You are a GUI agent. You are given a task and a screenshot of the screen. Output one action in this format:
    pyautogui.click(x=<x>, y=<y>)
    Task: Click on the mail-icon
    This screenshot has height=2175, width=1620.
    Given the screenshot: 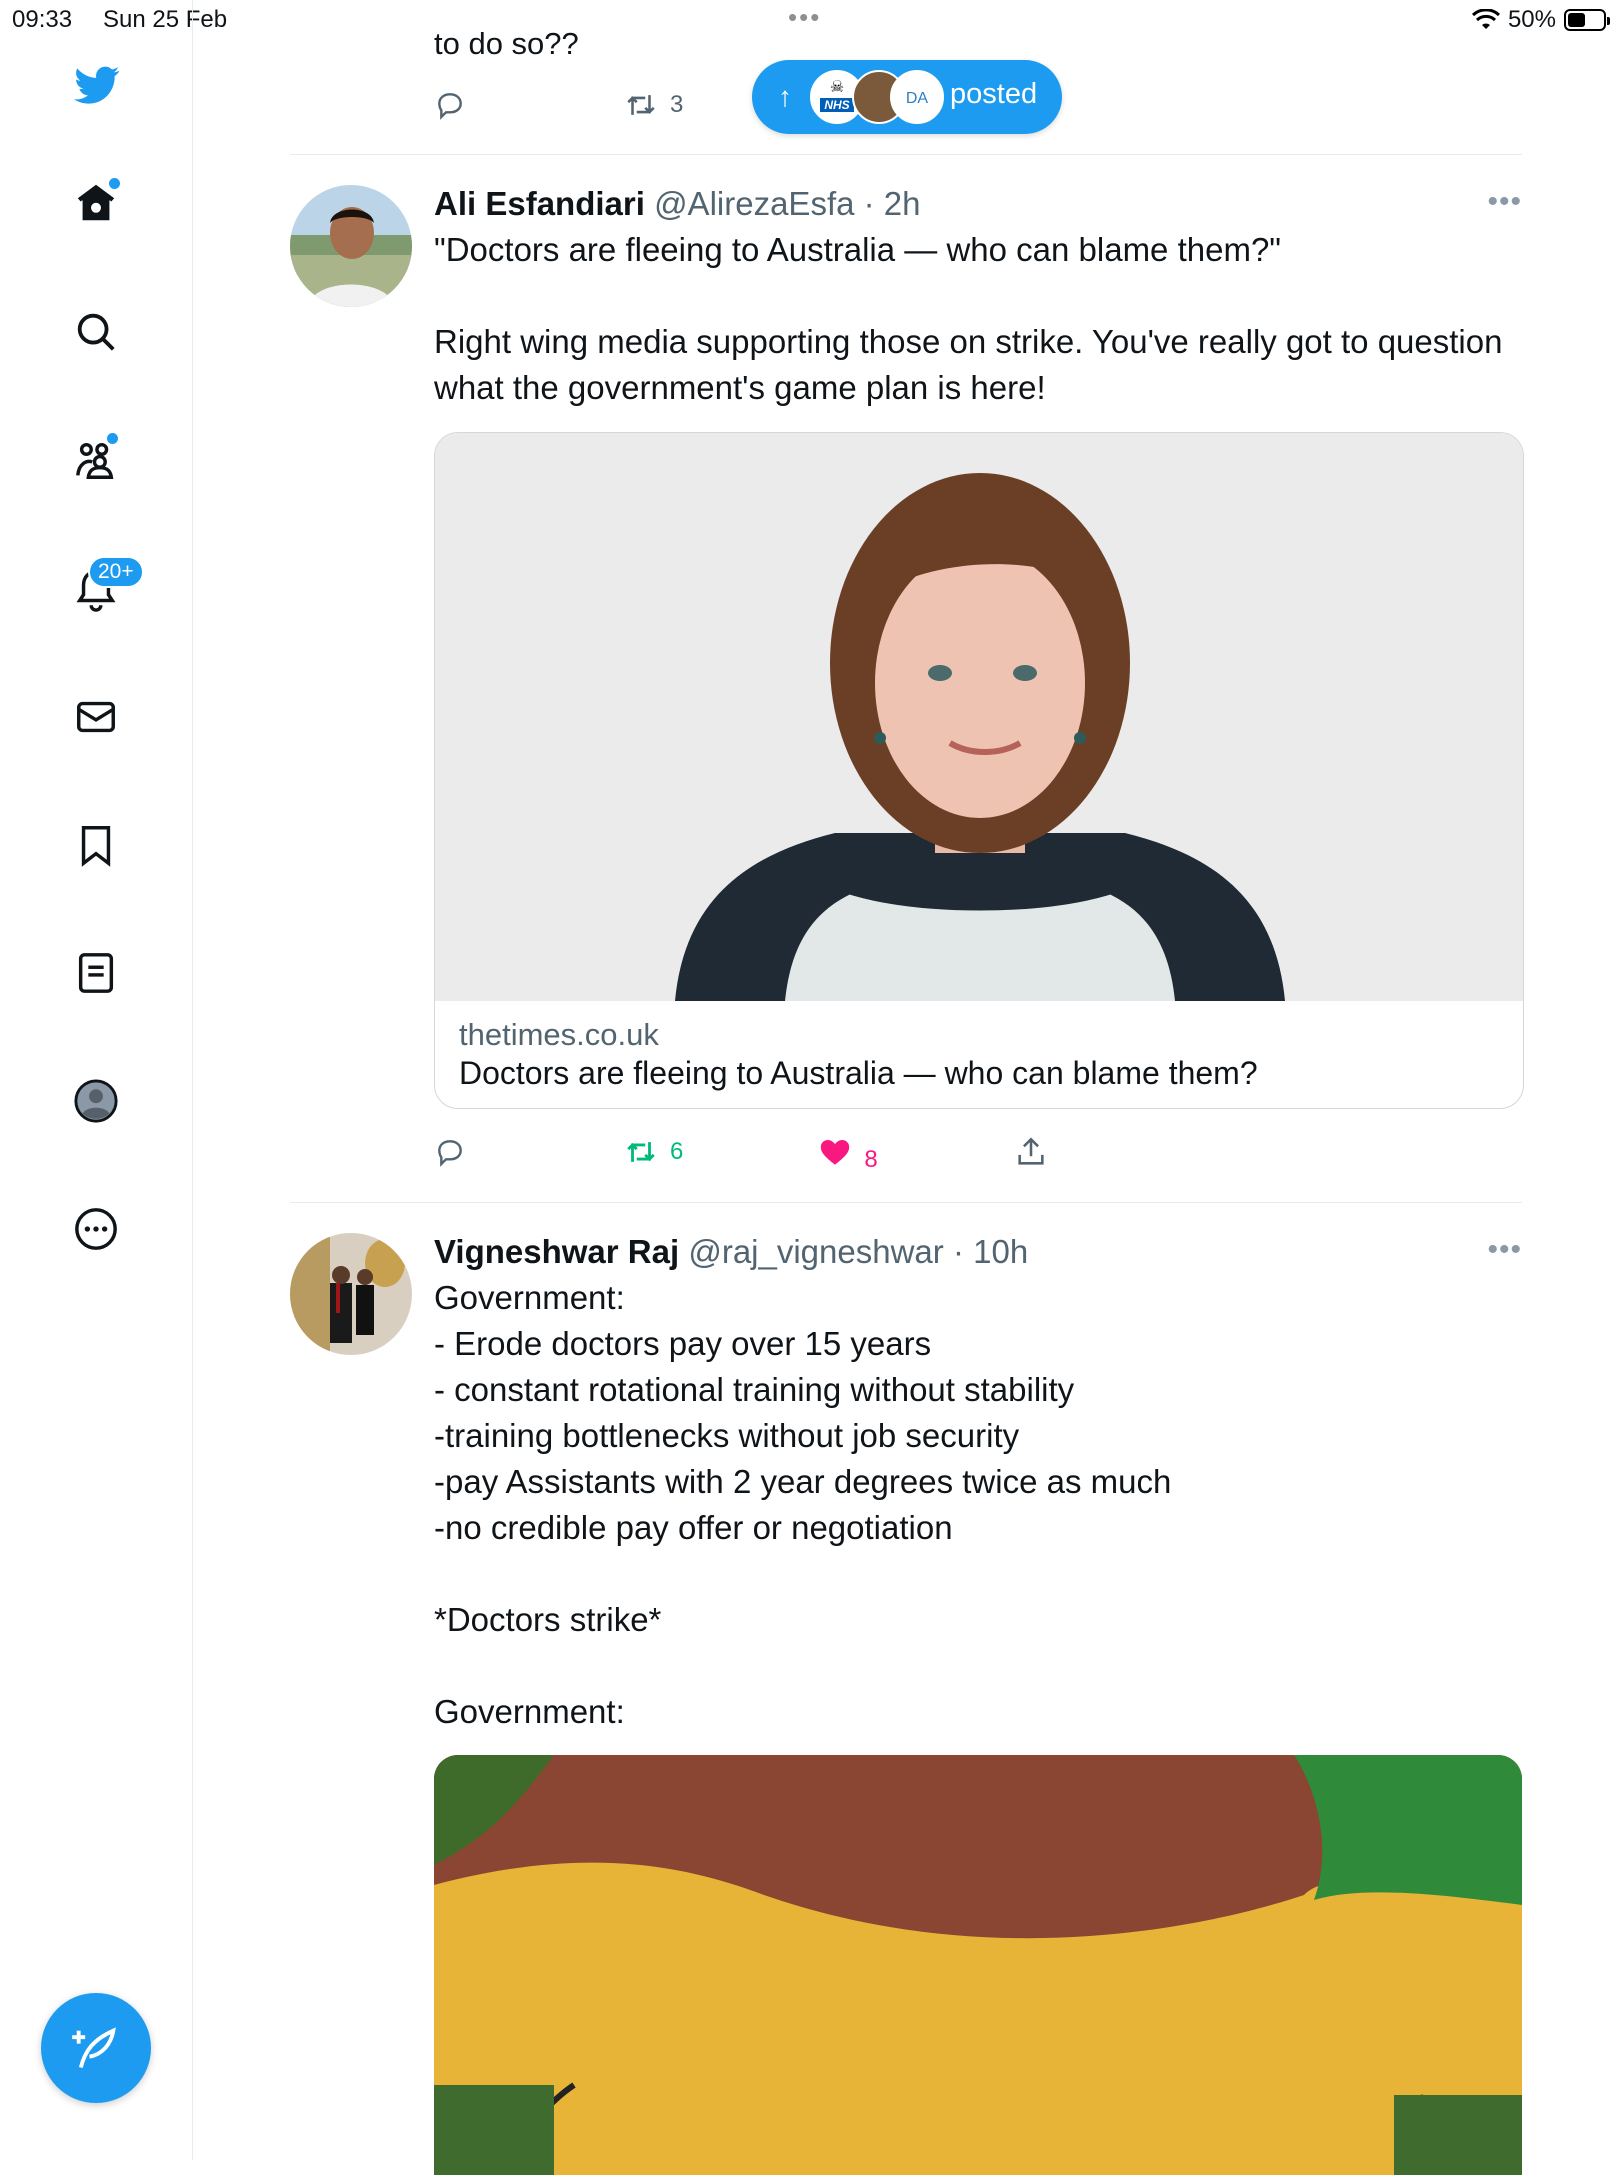 What is the action you would take?
    pyautogui.click(x=96, y=717)
    